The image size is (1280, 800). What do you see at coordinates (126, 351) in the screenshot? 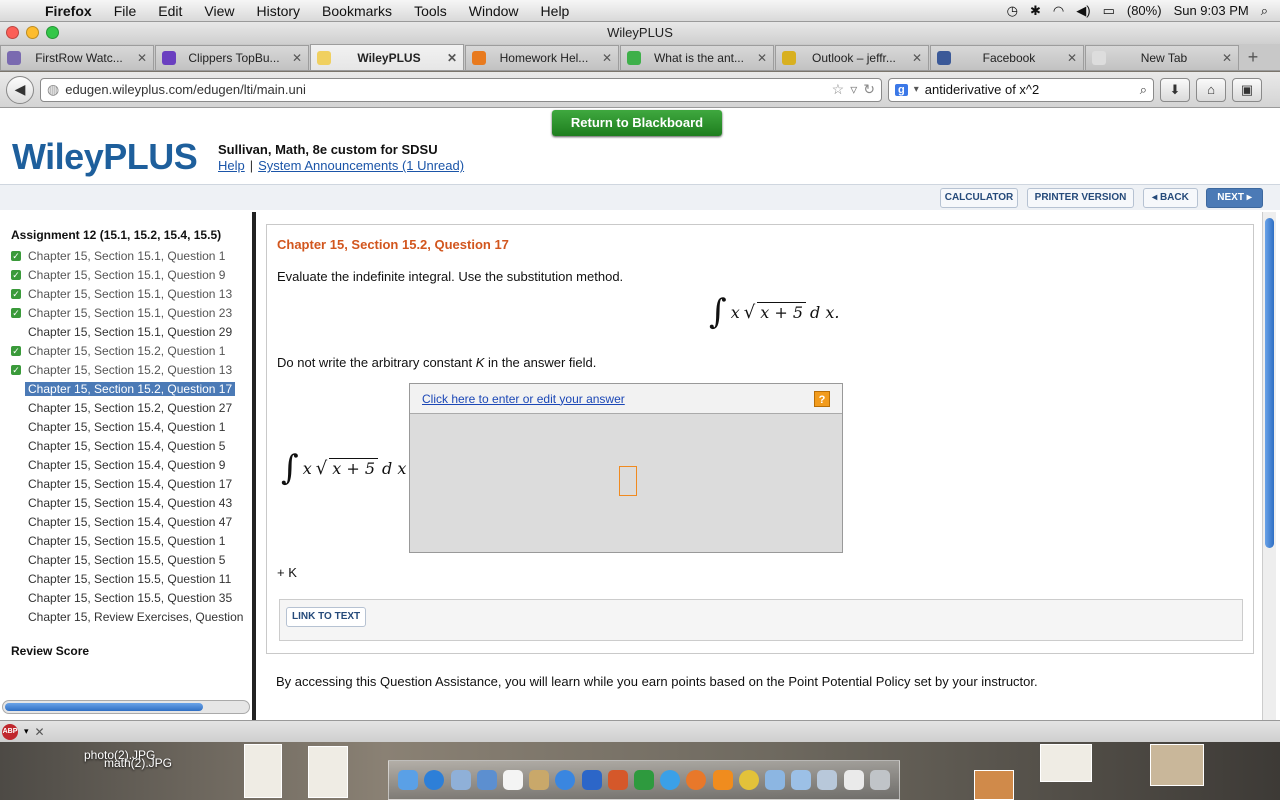
I see `question-link: Chapter 15, Section 15.2, Question 1` at bounding box center [126, 351].